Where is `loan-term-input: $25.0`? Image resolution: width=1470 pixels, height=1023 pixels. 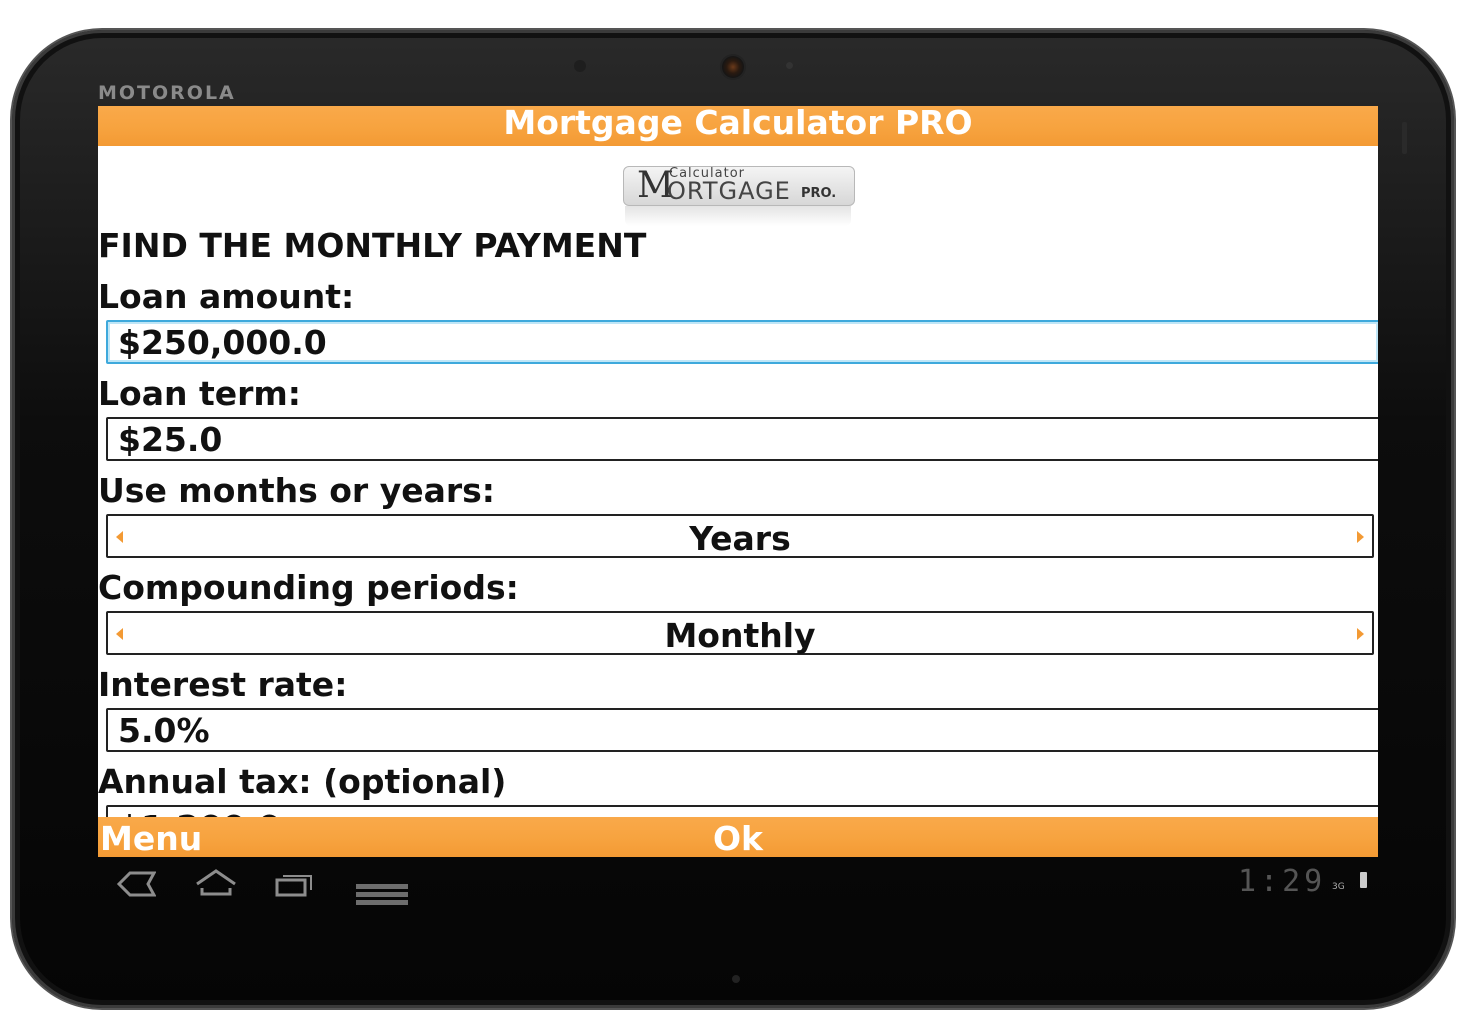
loan-term-input: $25.0 is located at coordinates (742, 439).